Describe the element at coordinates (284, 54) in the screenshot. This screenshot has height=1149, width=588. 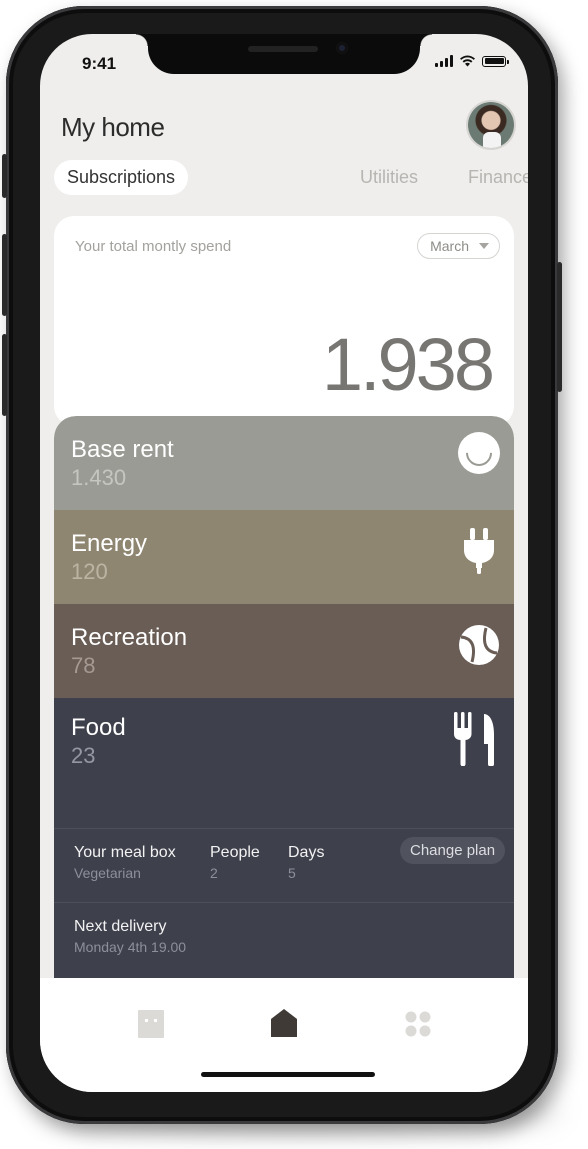
I see `notch` at that location.